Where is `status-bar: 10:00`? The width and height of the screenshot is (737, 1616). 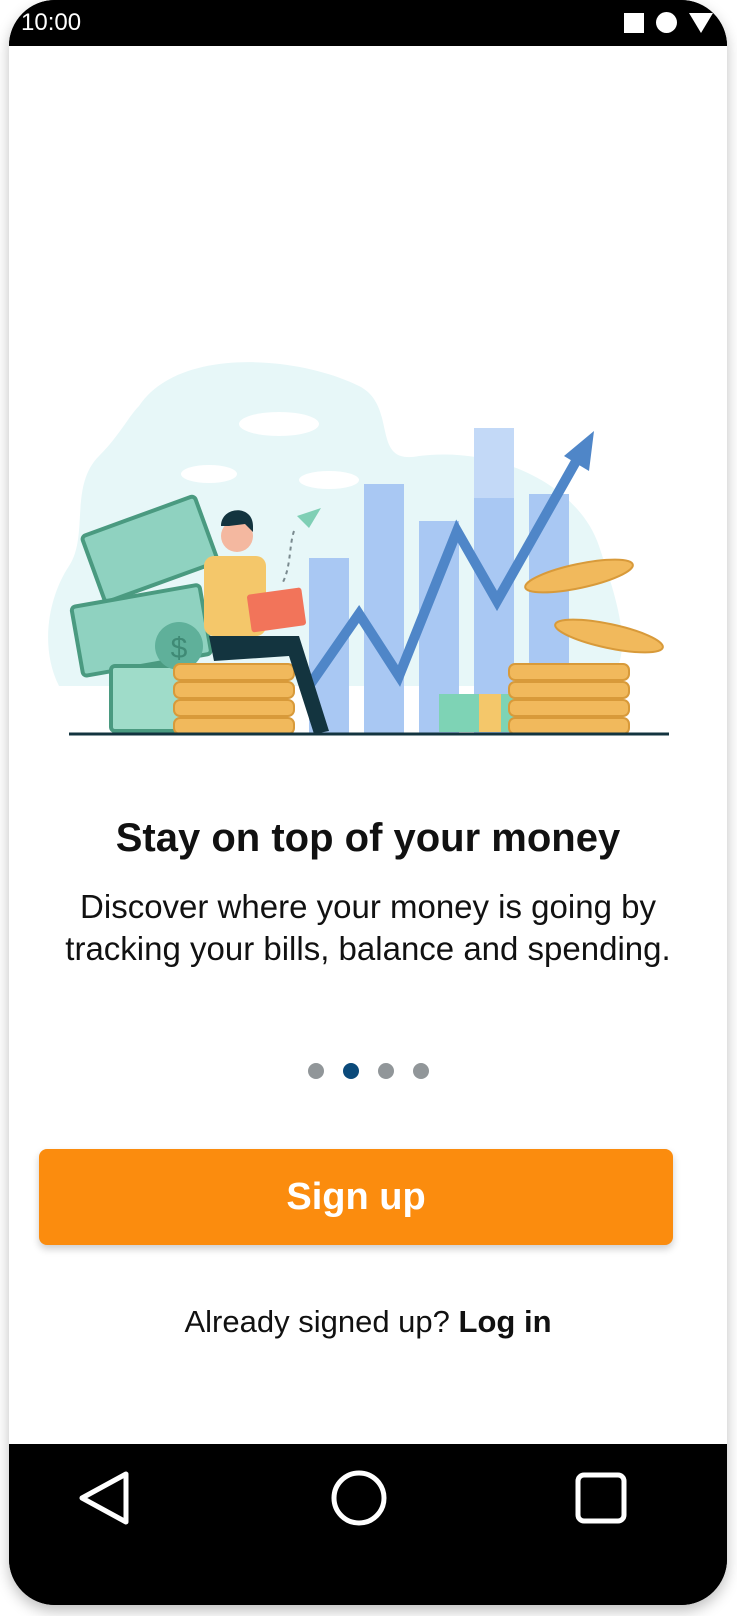 status-bar: 10:00 is located at coordinates (368, 23).